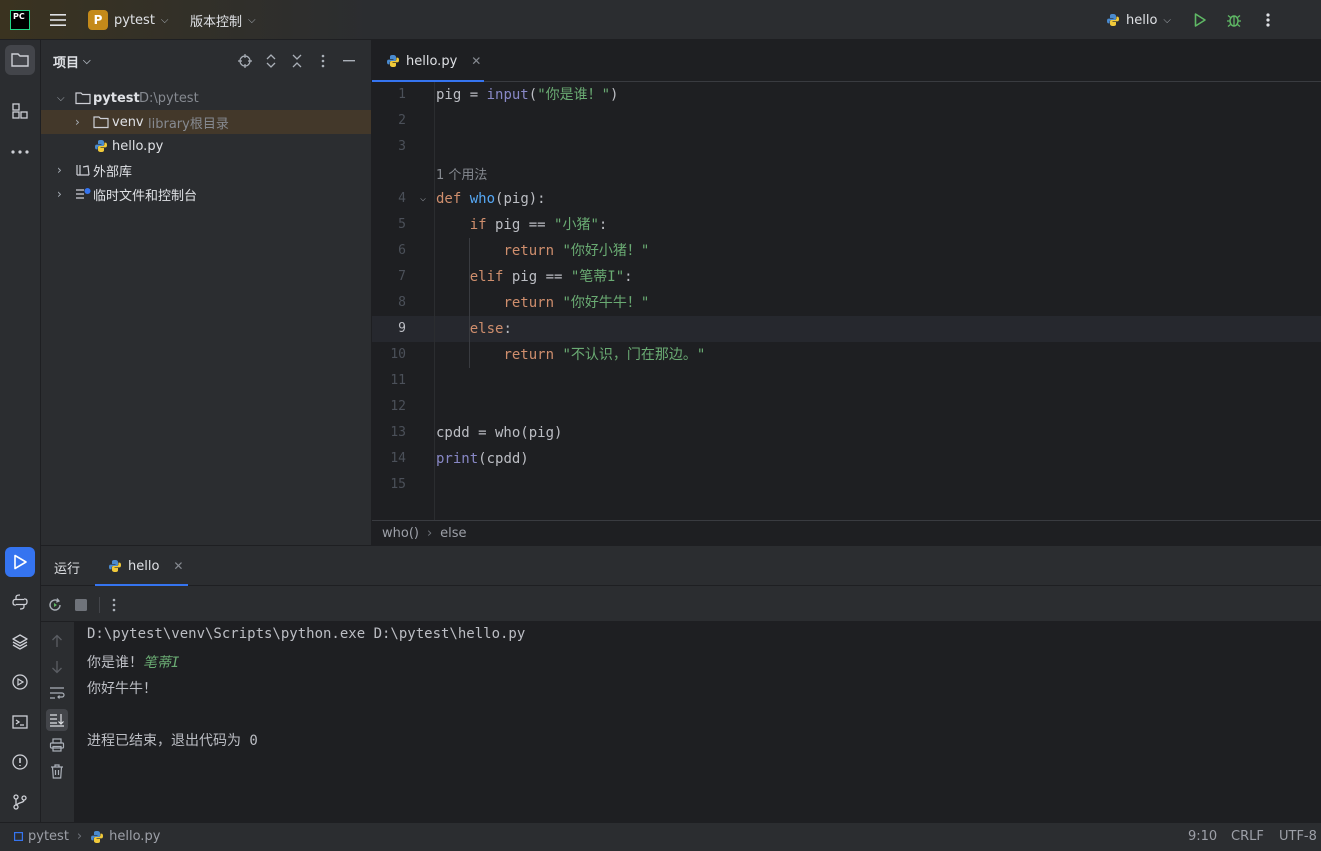 The width and height of the screenshot is (1321, 851). What do you see at coordinates (846, 277) in the screenshot?
I see `code-line-7: 7 elif pig == "笔蒂I":` at bounding box center [846, 277].